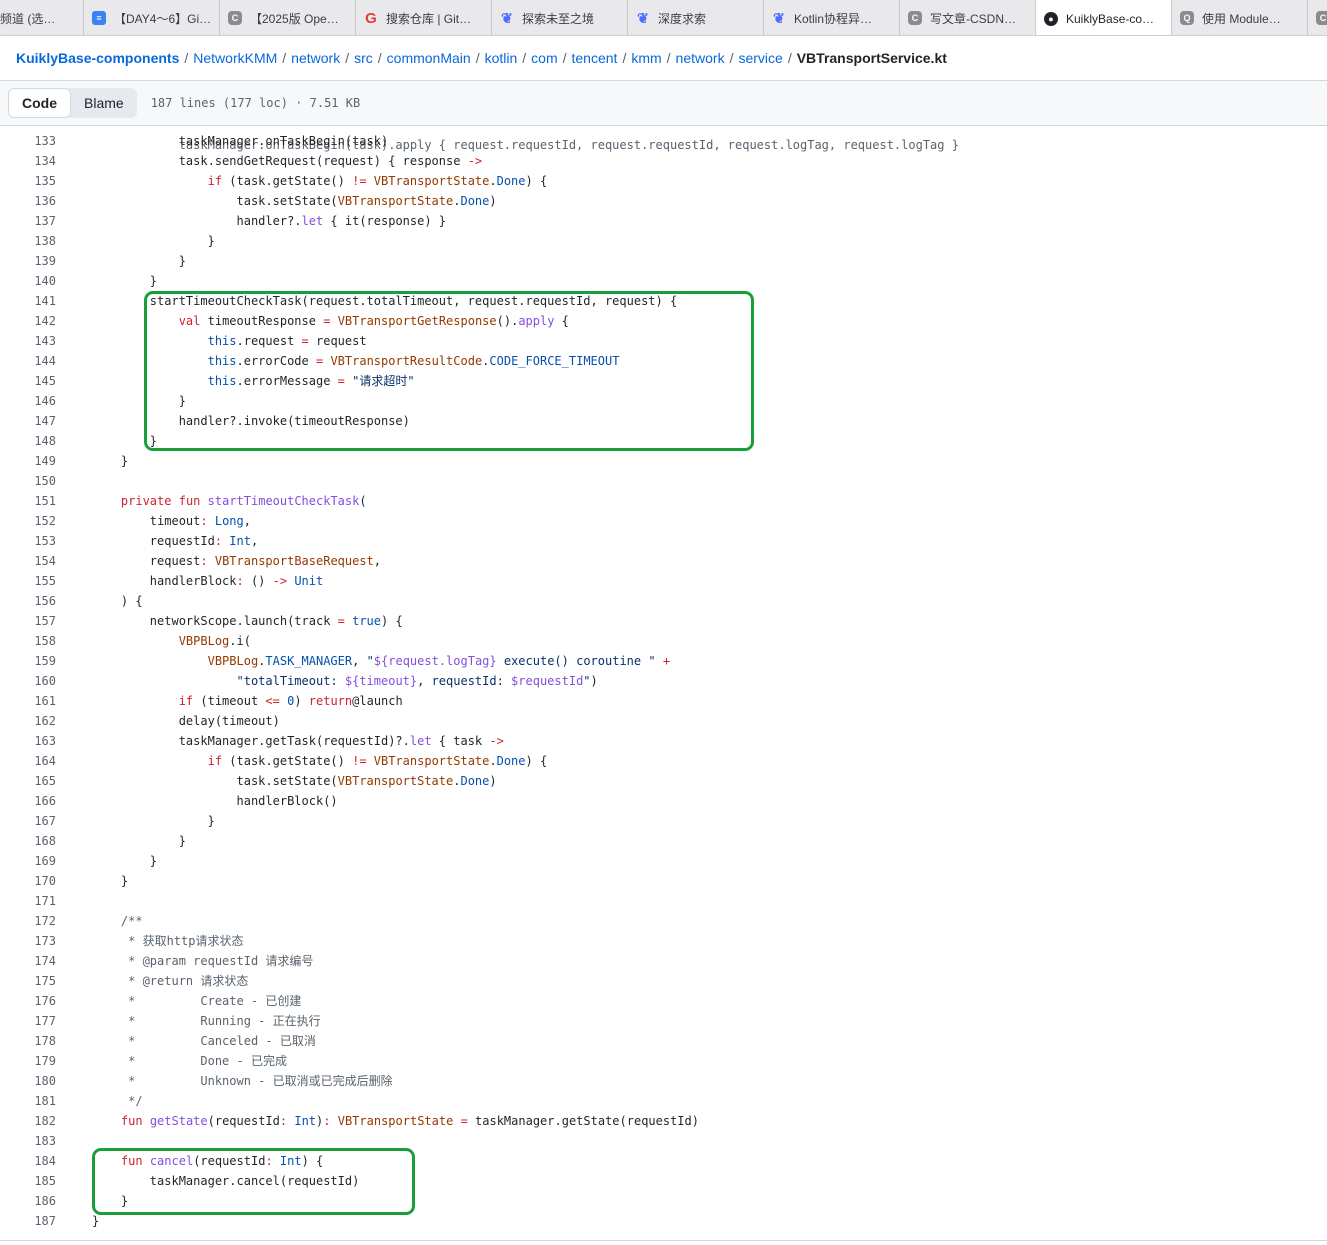 This screenshot has width=1327, height=1245. I want to click on breadcrumb-link: src, so click(363, 58).